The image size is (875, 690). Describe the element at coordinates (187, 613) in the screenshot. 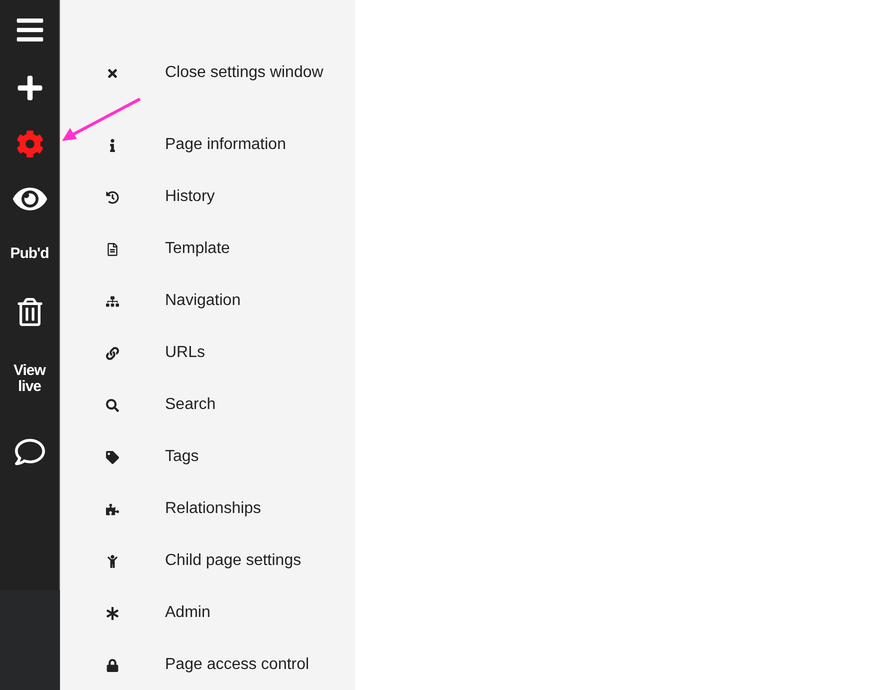

I see `menu-item: Admin` at that location.